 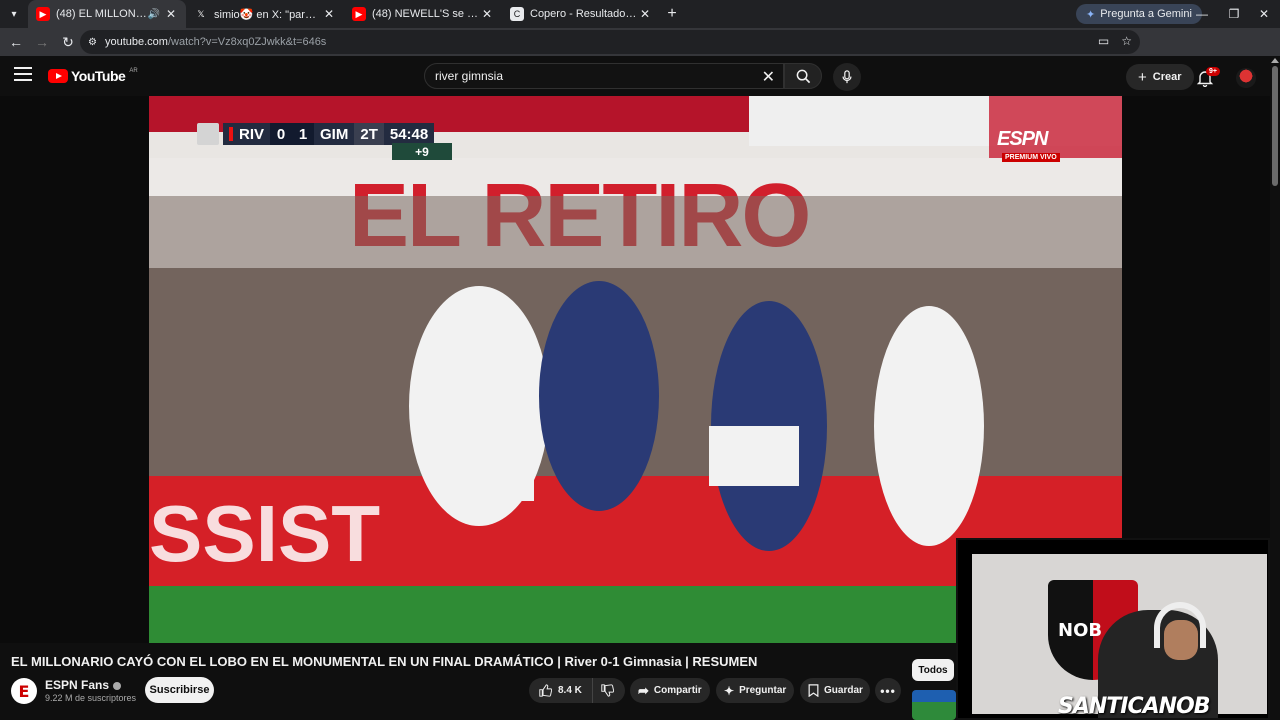 What do you see at coordinates (584, 14) in the screenshot?
I see `tab-title: Copero - Resultados, estadístic` at bounding box center [584, 14].